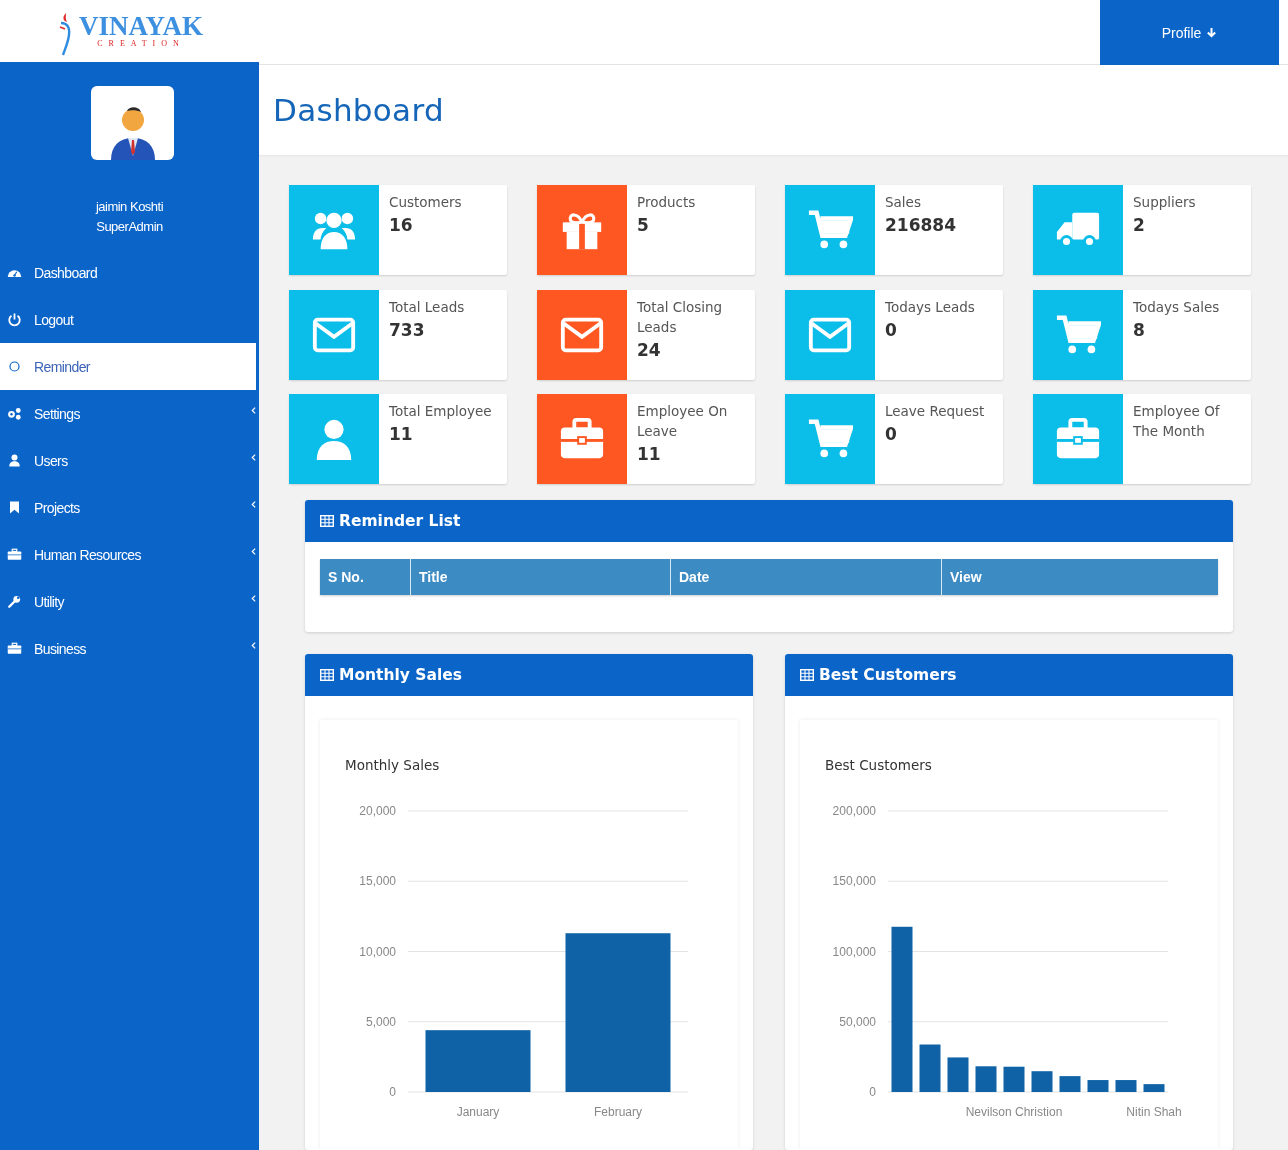 The height and width of the screenshot is (1150, 1288). Describe the element at coordinates (888, 675) in the screenshot. I see `panel-title: Best Customers` at that location.